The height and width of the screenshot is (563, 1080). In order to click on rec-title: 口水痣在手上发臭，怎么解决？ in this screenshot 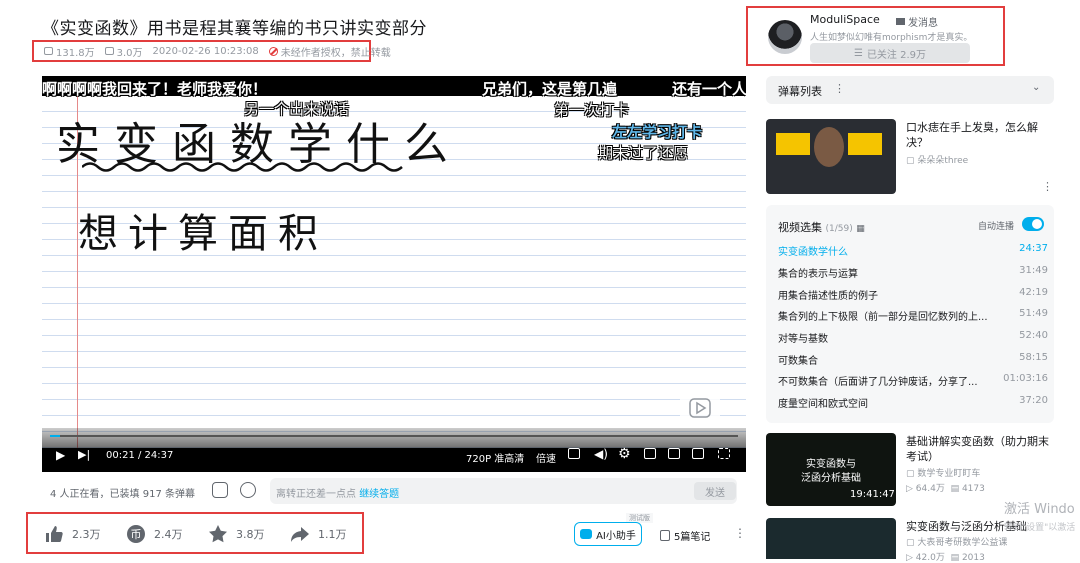, I will do `click(981, 135)`.